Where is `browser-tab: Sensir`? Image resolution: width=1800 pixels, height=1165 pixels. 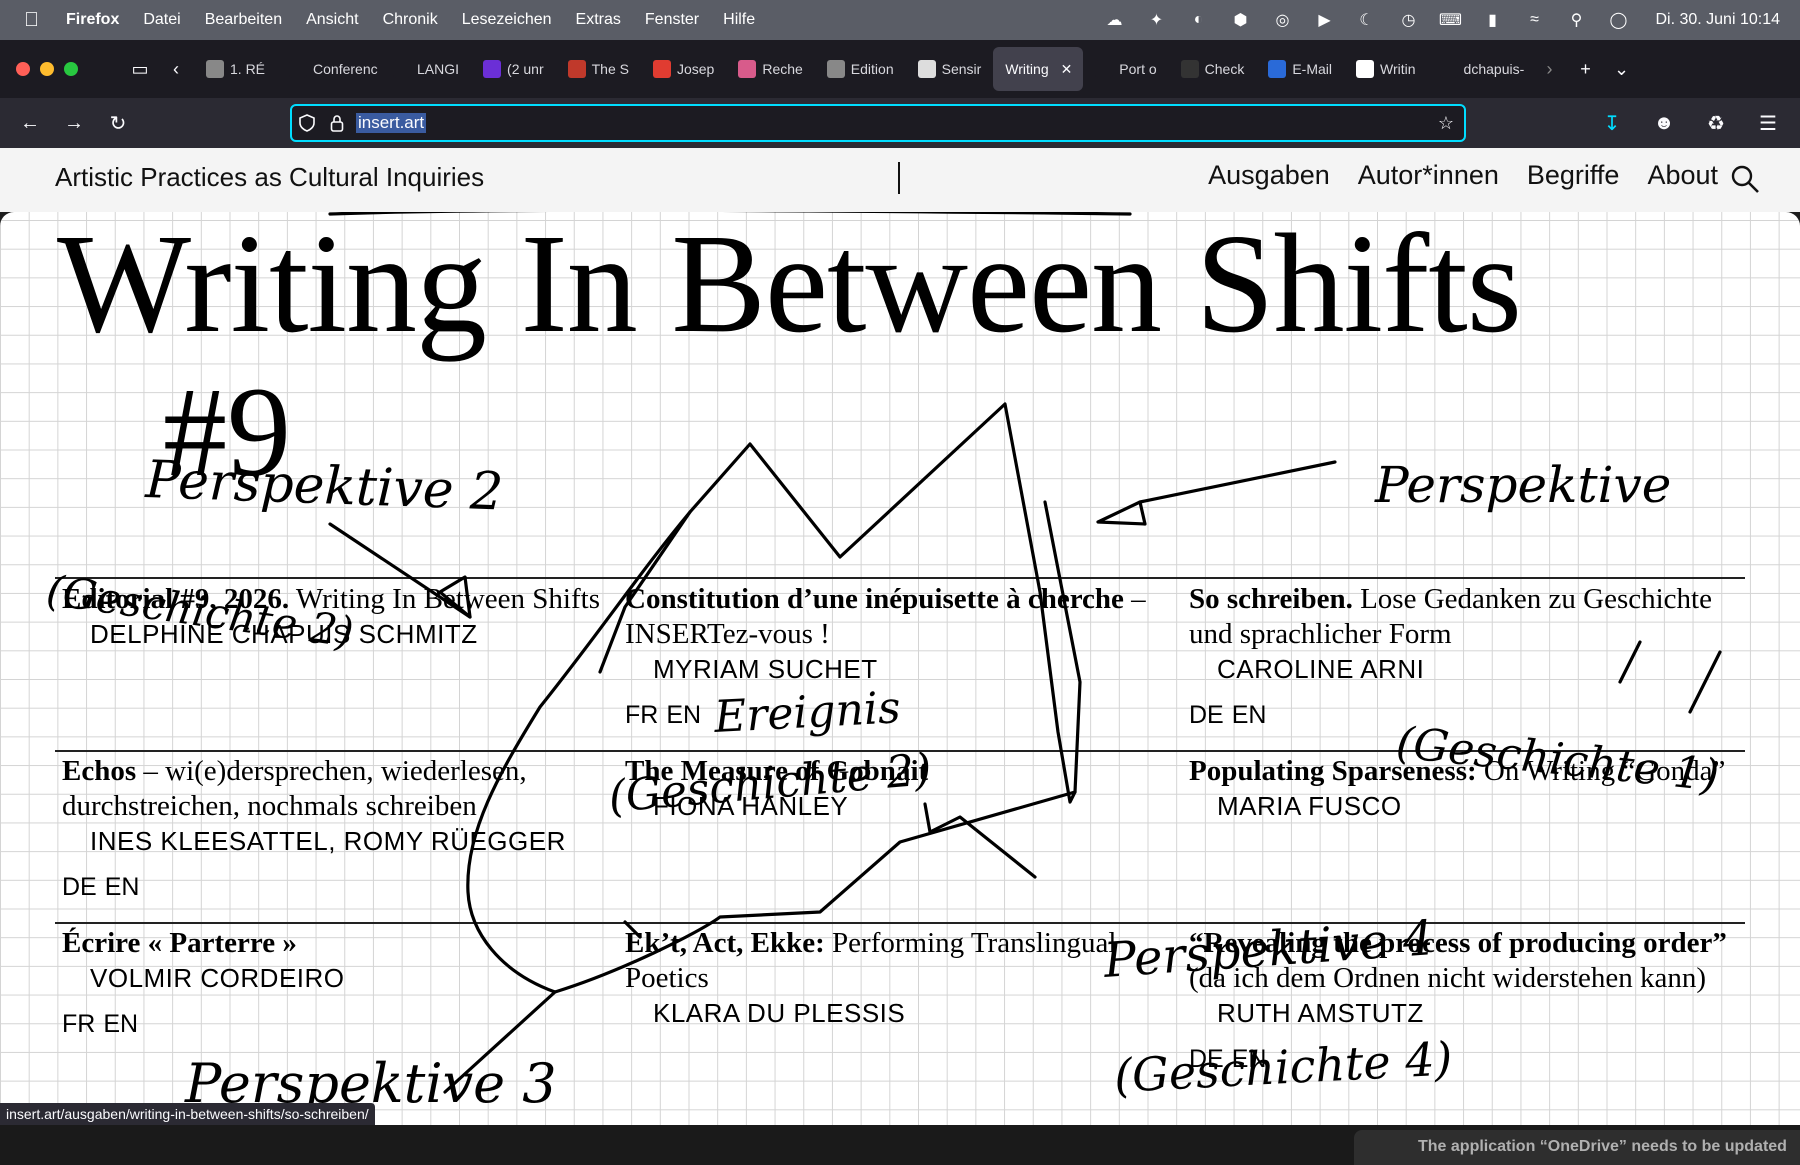
browser-tab: Sensir is located at coordinates (950, 69).